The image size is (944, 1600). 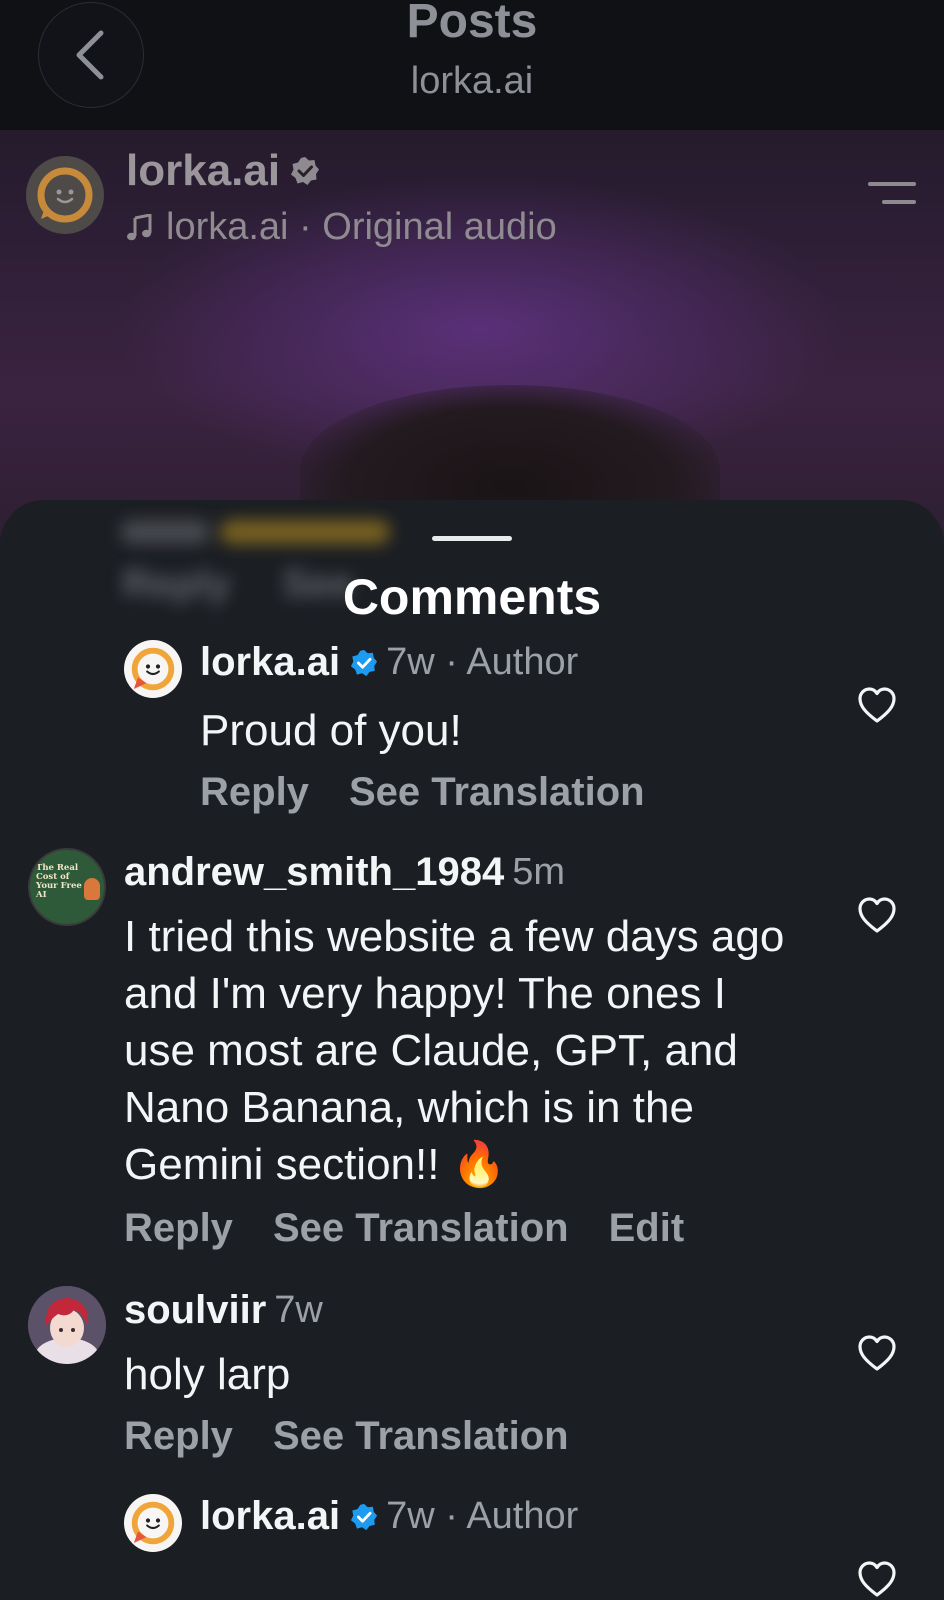 I want to click on comment-text: Proud of you!, so click(x=331, y=730).